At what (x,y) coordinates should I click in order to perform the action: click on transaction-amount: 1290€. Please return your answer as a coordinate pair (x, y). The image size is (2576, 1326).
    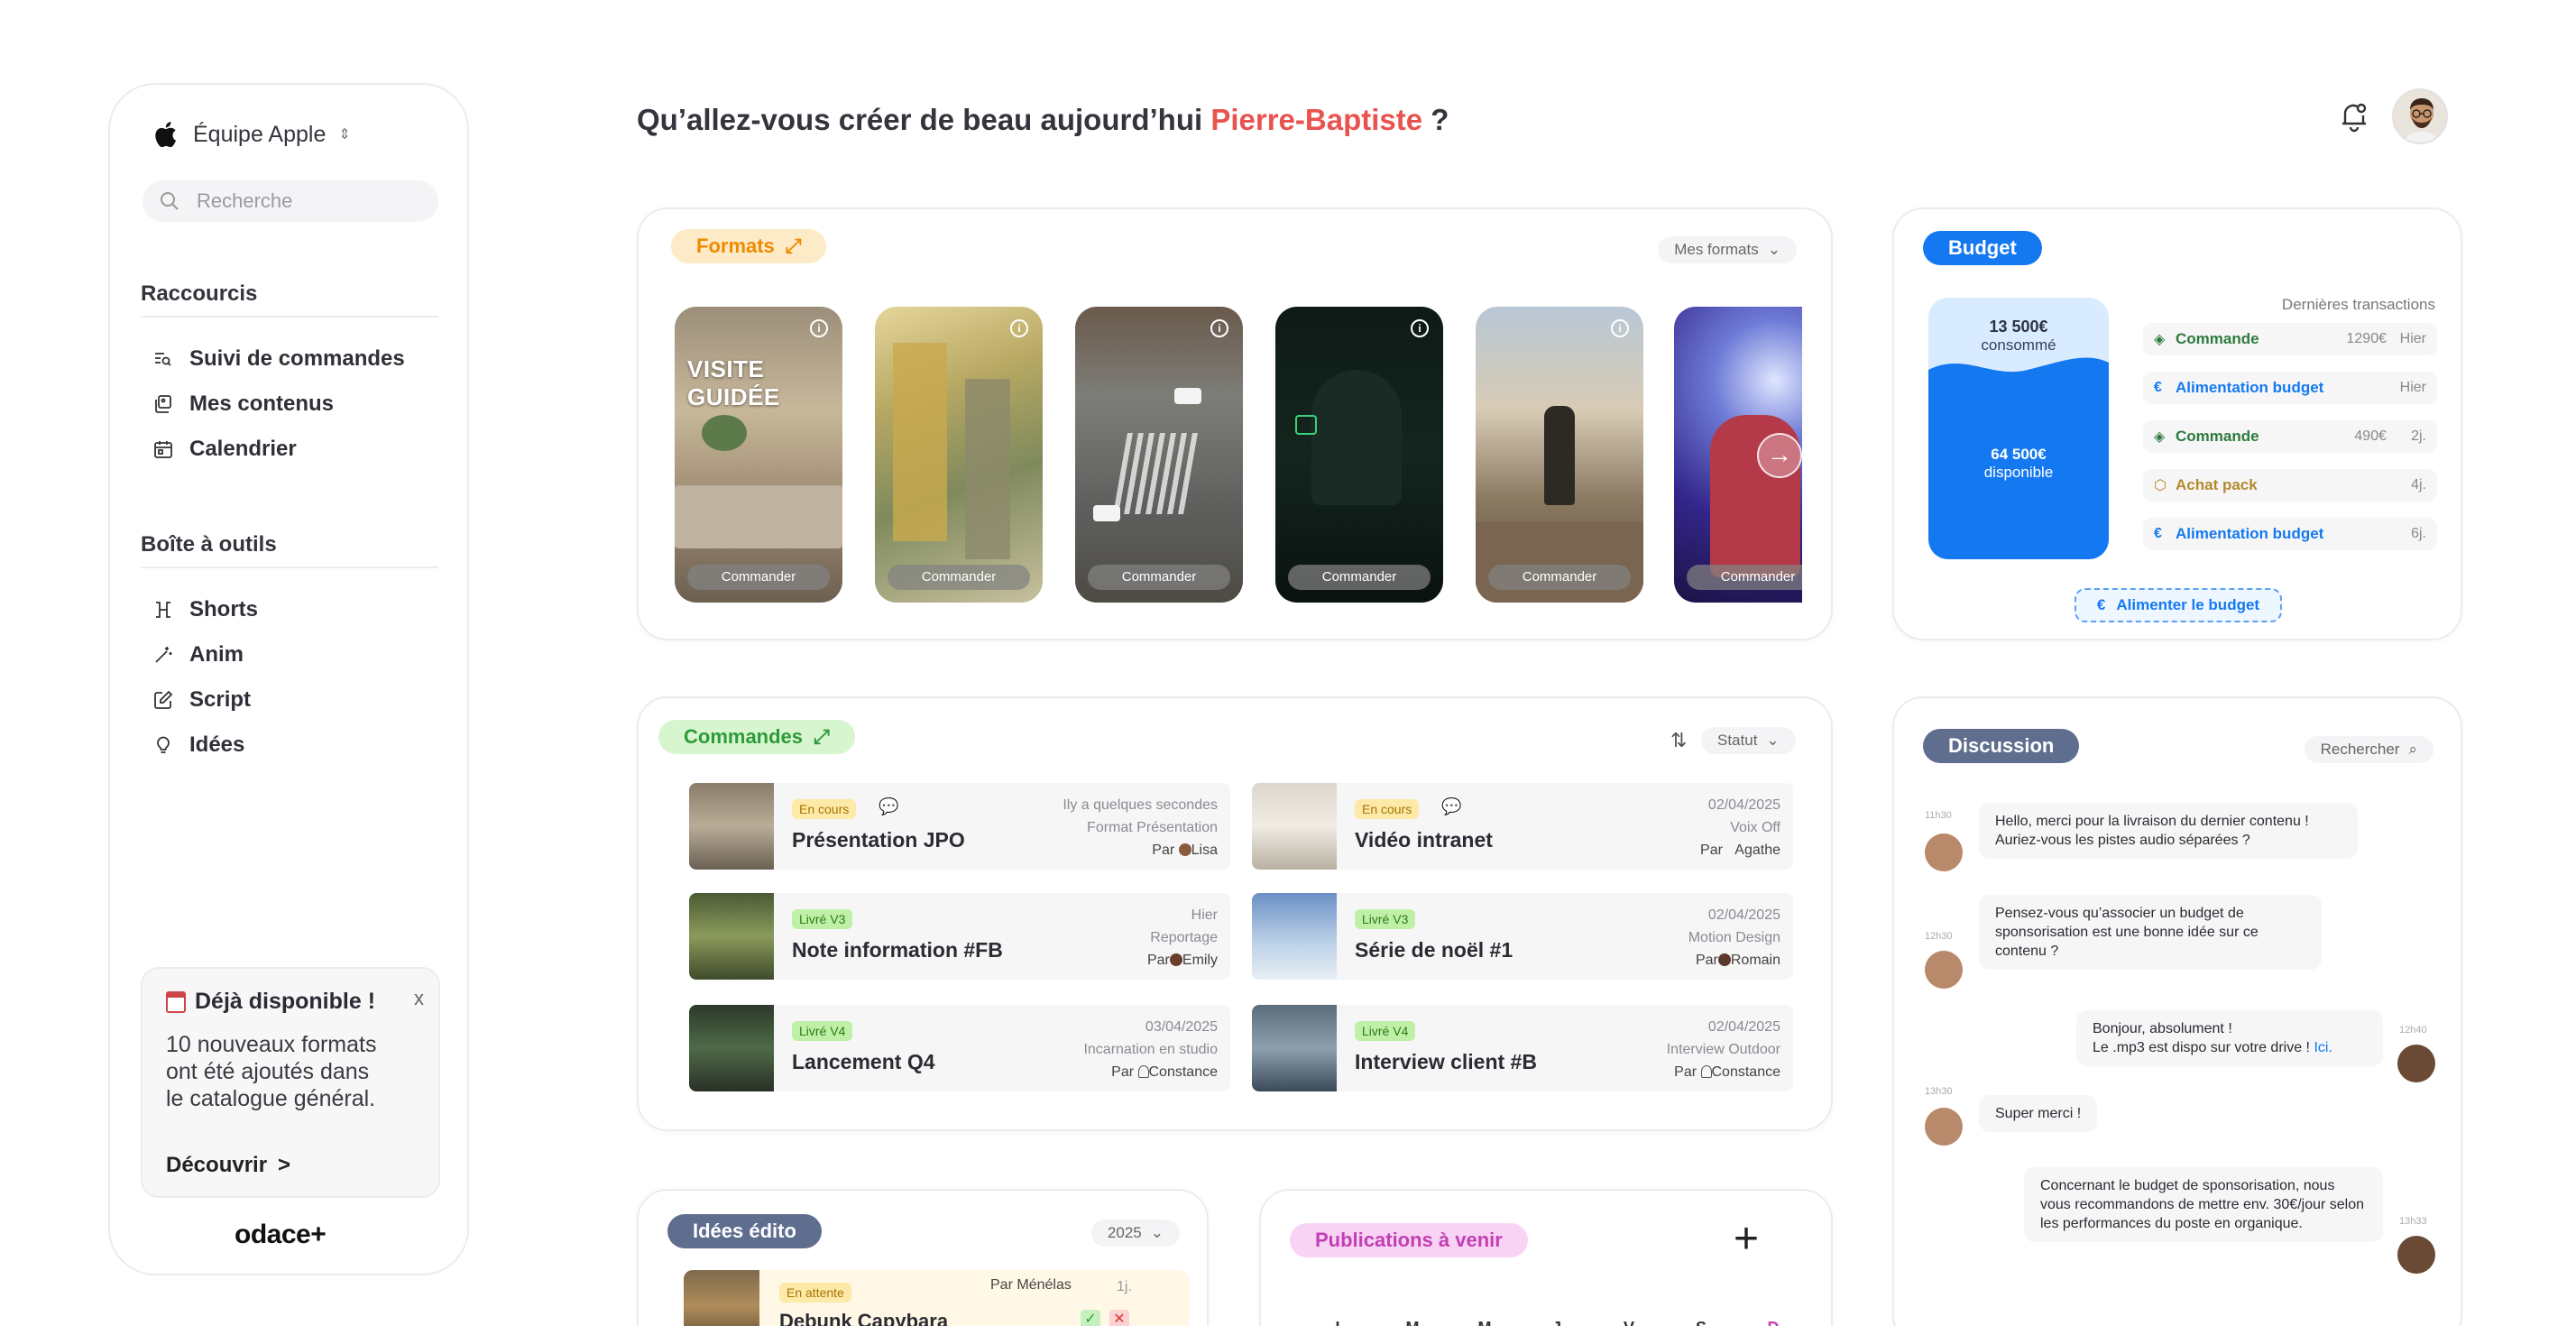
    Looking at the image, I should click on (2367, 339).